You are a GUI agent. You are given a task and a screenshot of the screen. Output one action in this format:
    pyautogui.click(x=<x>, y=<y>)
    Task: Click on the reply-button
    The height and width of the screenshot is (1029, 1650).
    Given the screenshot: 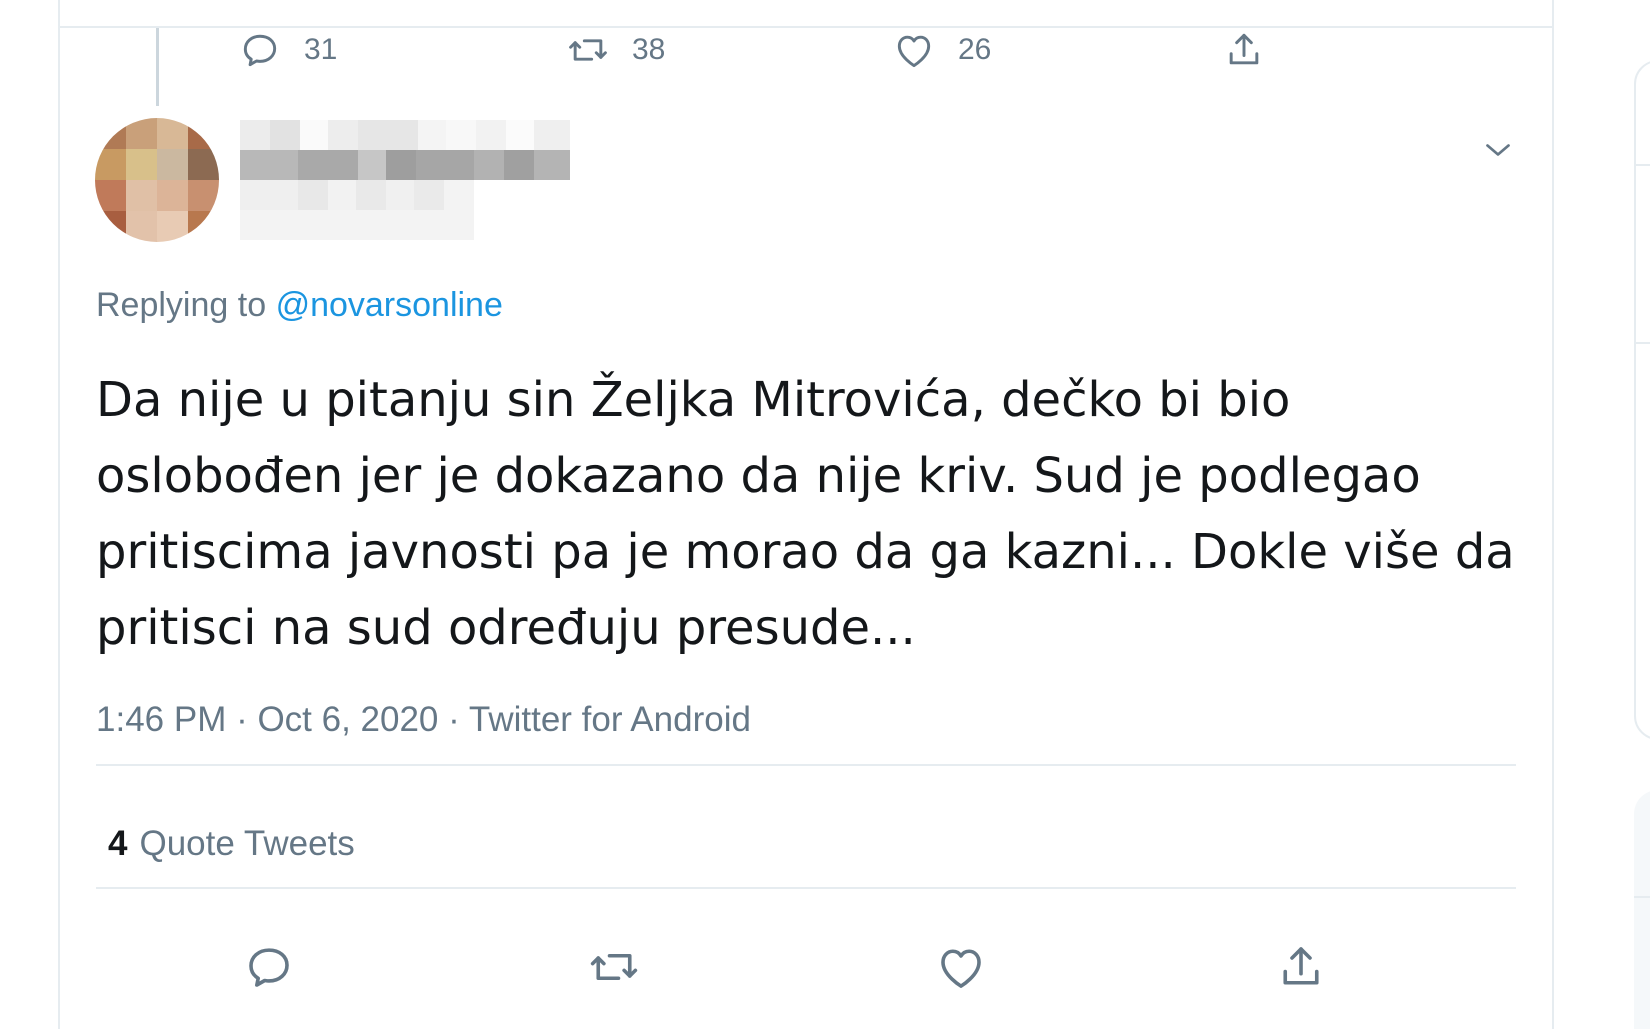 What is the action you would take?
    pyautogui.click(x=269, y=967)
    